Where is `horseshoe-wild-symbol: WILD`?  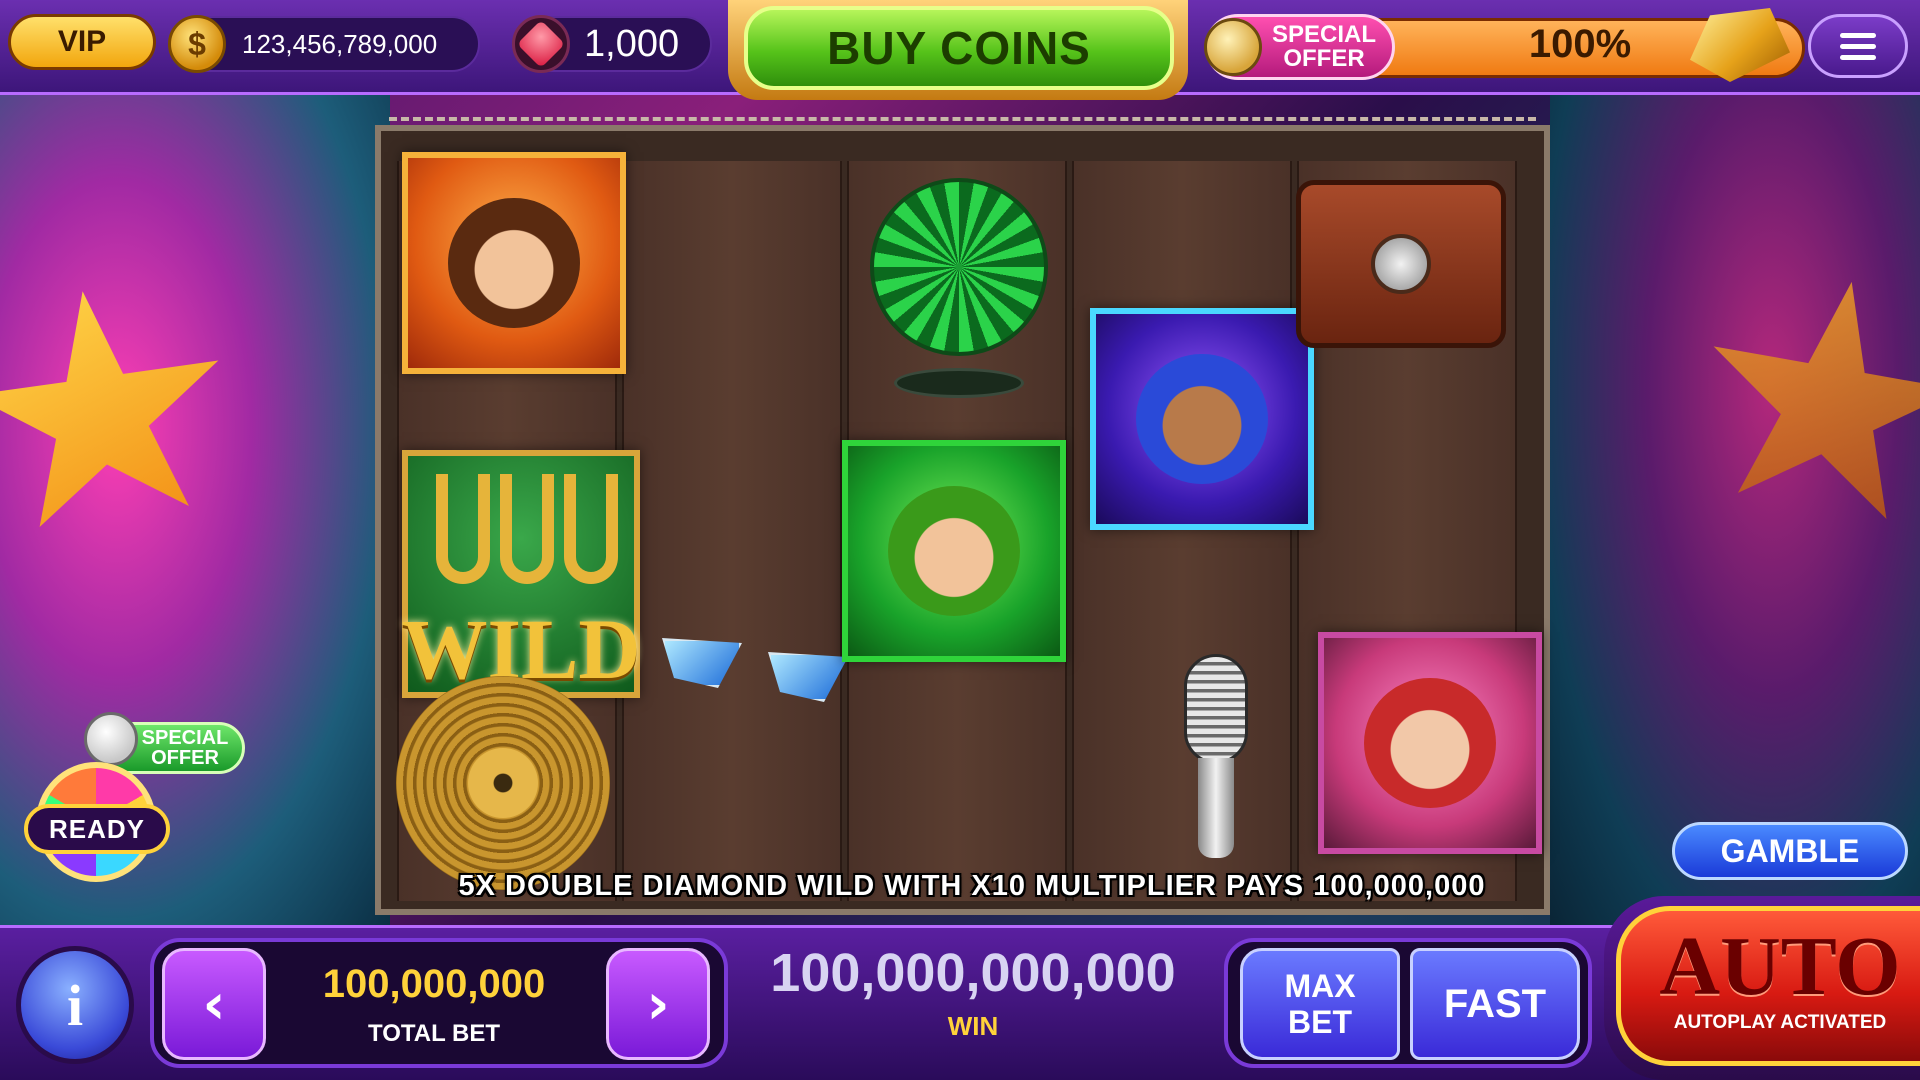 horseshoe-wild-symbol: WILD is located at coordinates (521, 574).